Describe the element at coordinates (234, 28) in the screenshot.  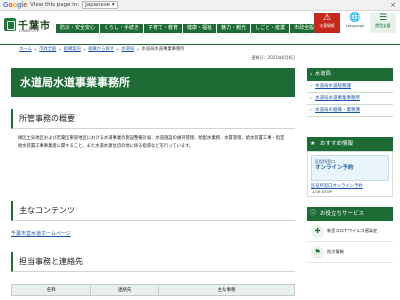
I see `nav-item-tourism: 魅力・観光` at that location.